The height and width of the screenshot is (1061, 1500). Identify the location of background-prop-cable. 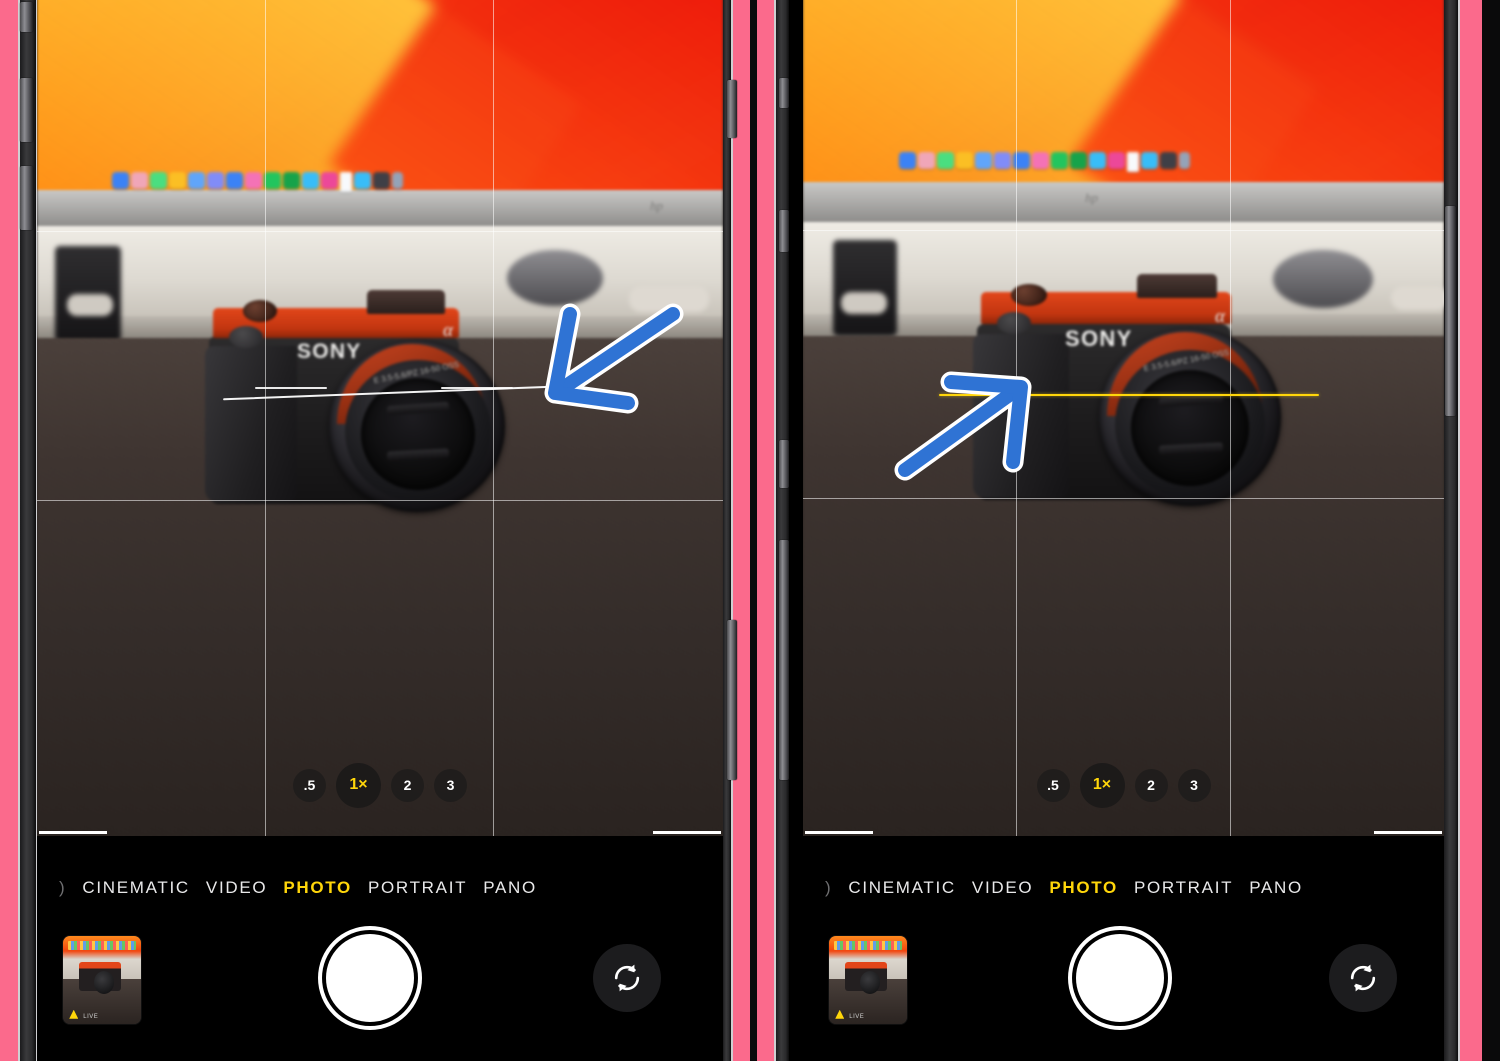
(1417, 298).